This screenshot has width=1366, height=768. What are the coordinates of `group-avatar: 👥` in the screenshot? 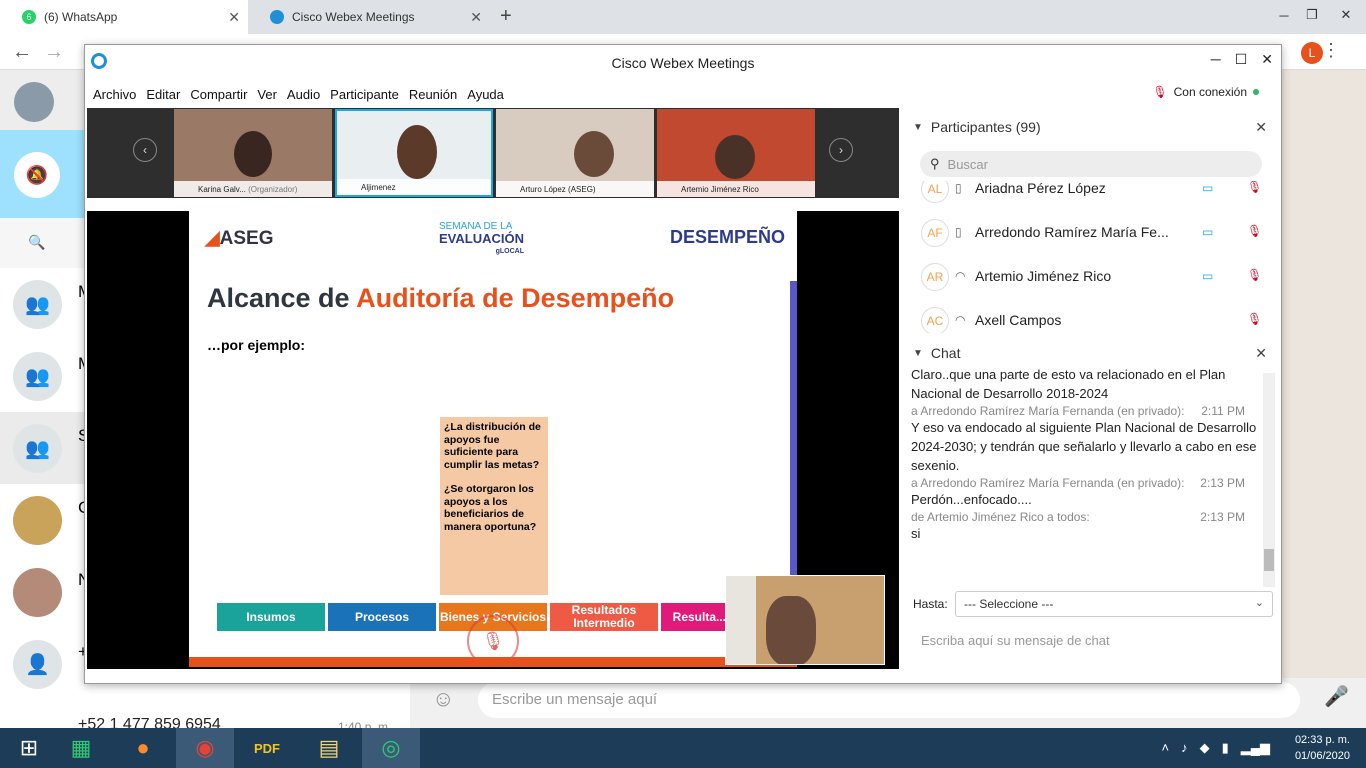 It's located at (37, 304).